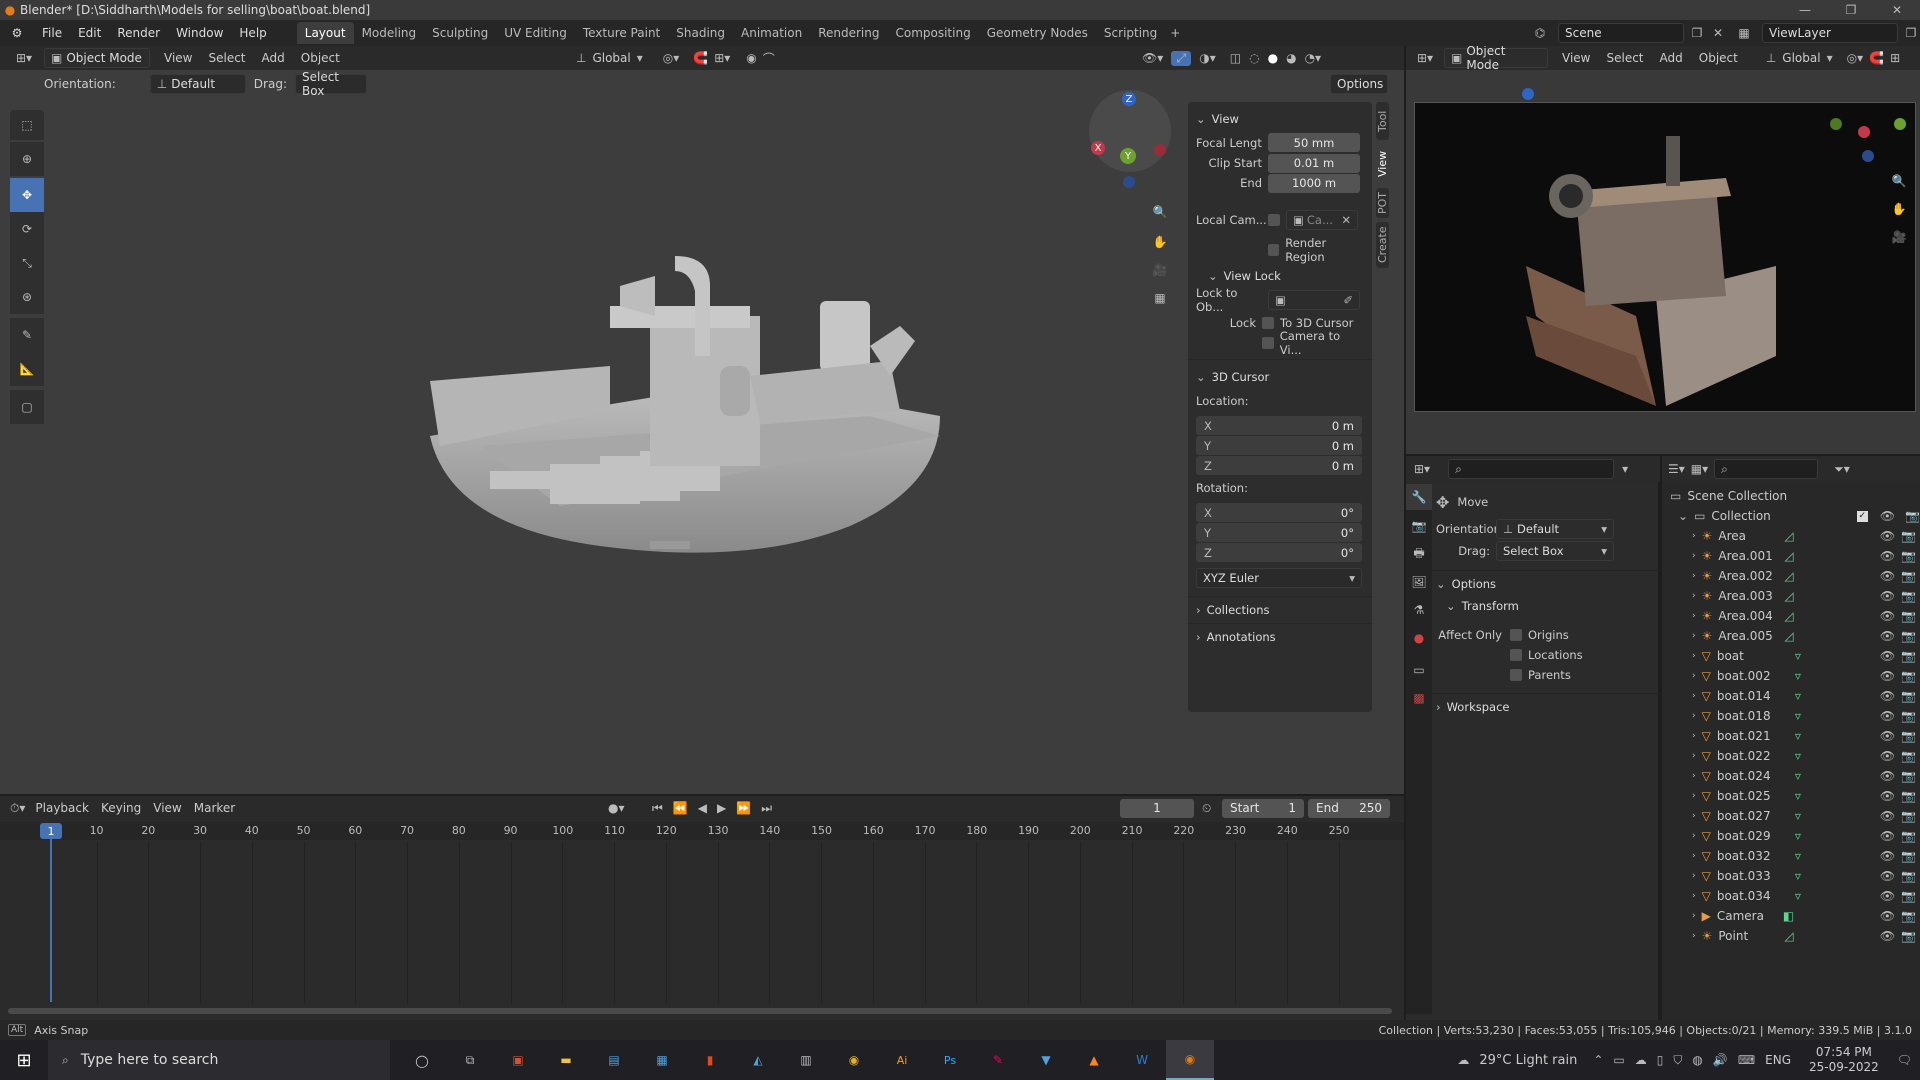  What do you see at coordinates (1279, 532) in the screenshot?
I see `cursor-rot-y-field: Y 0°` at bounding box center [1279, 532].